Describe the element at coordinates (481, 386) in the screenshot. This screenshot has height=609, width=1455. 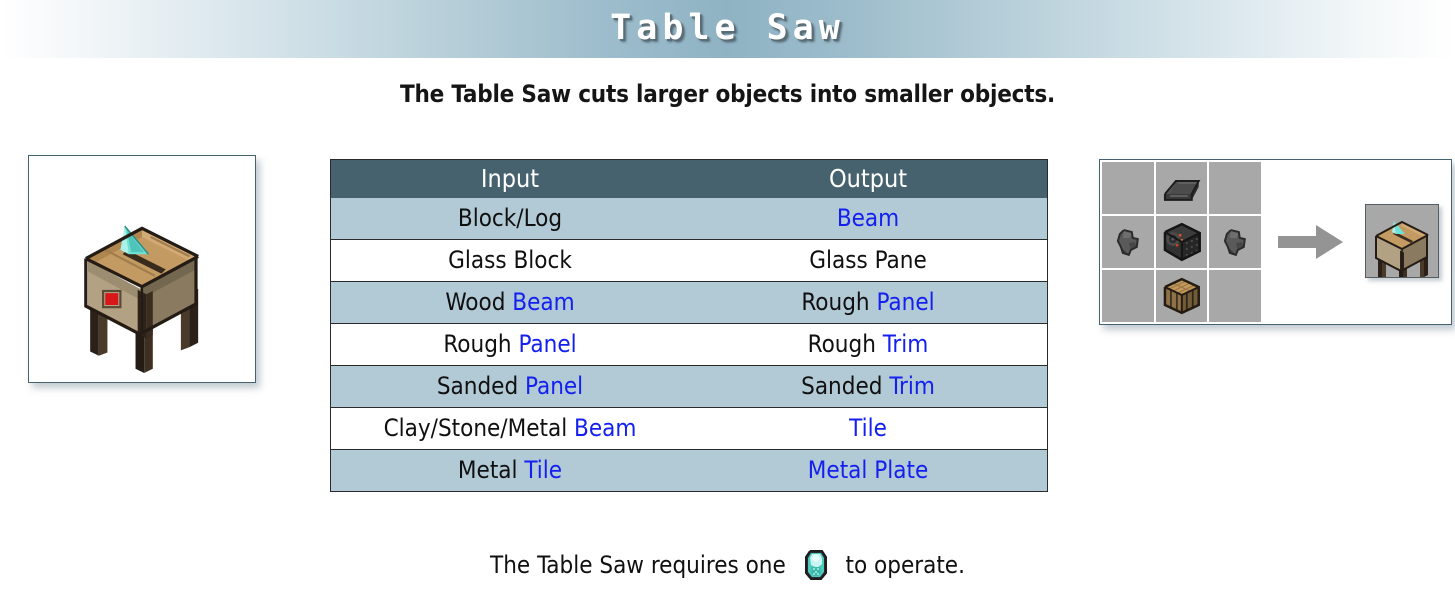
I see `input-text: Sanded` at that location.